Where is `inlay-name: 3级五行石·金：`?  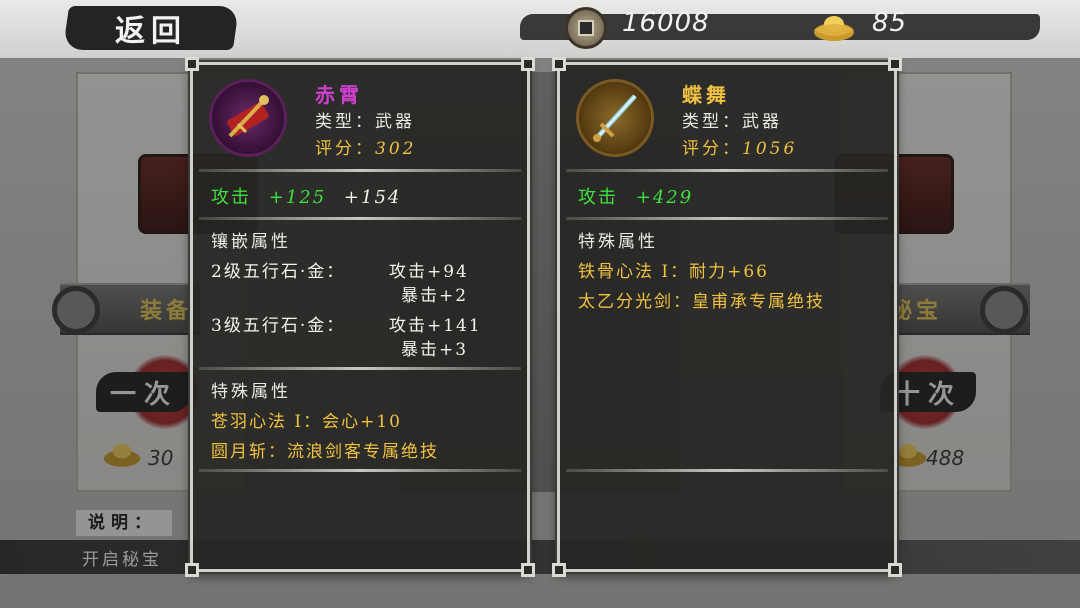 inlay-name: 3级五行石·金： is located at coordinates (278, 326).